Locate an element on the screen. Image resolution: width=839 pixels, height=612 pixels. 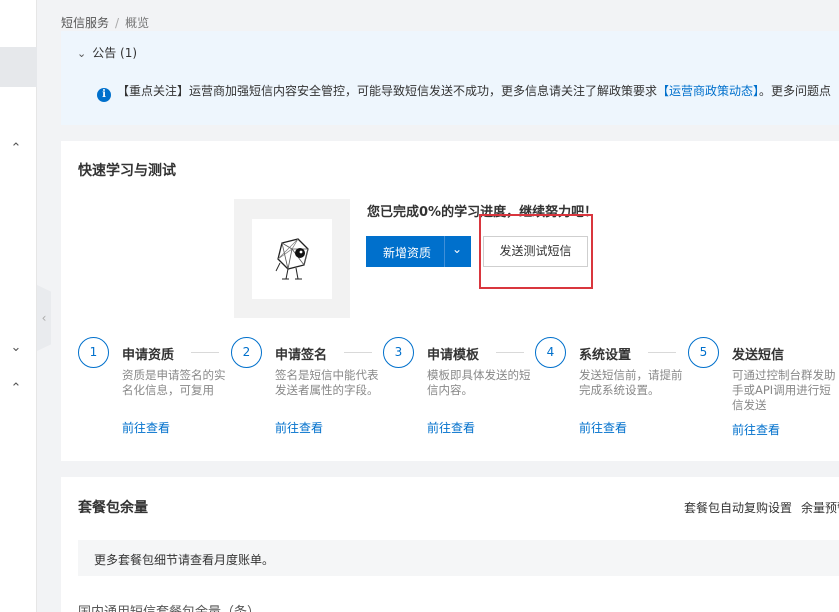
bill-tip-text: 更多套餐包细节请查看月度账单。 is located at coordinates (184, 560).